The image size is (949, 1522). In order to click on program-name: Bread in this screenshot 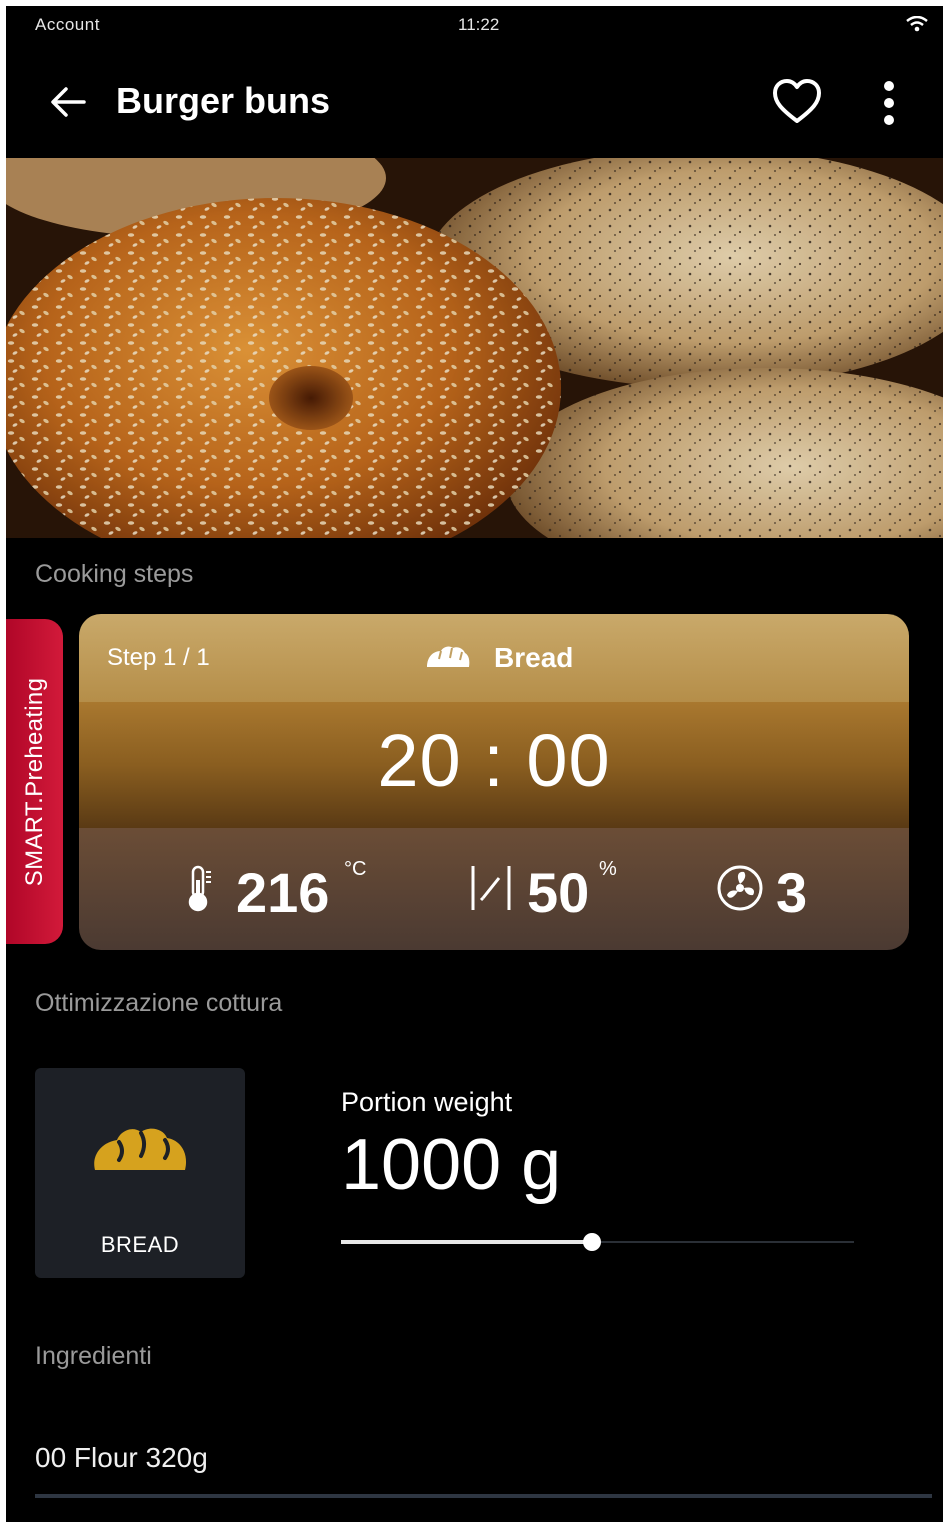, I will do `click(534, 657)`.